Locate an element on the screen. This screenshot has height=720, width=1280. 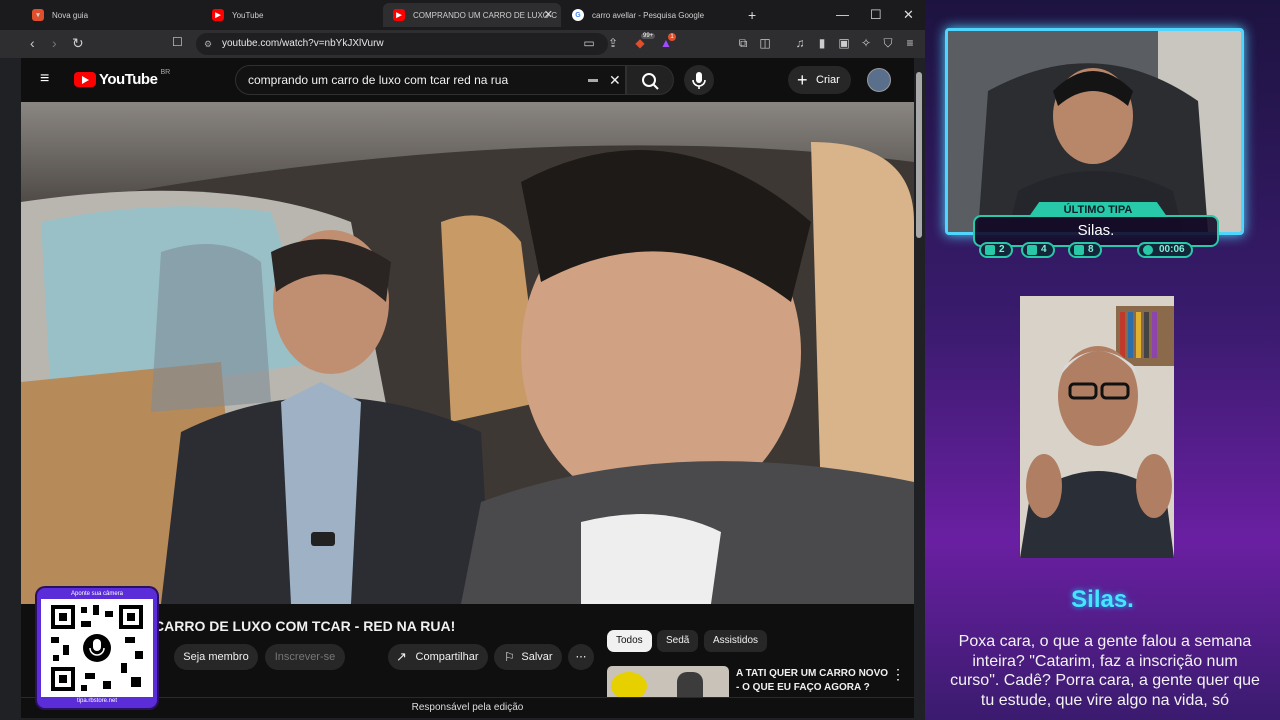
video-title: CARRO DE LUXO COM TCAR - RED NA RUA! is located at coordinates (305, 626).